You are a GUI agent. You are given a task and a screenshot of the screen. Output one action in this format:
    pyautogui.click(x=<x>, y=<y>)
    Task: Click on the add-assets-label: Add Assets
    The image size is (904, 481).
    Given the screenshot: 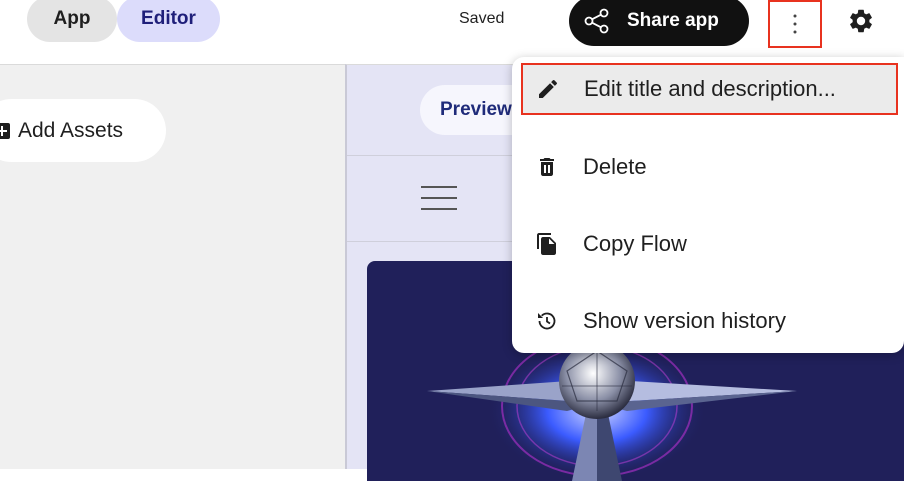 What is the action you would take?
    pyautogui.click(x=71, y=130)
    